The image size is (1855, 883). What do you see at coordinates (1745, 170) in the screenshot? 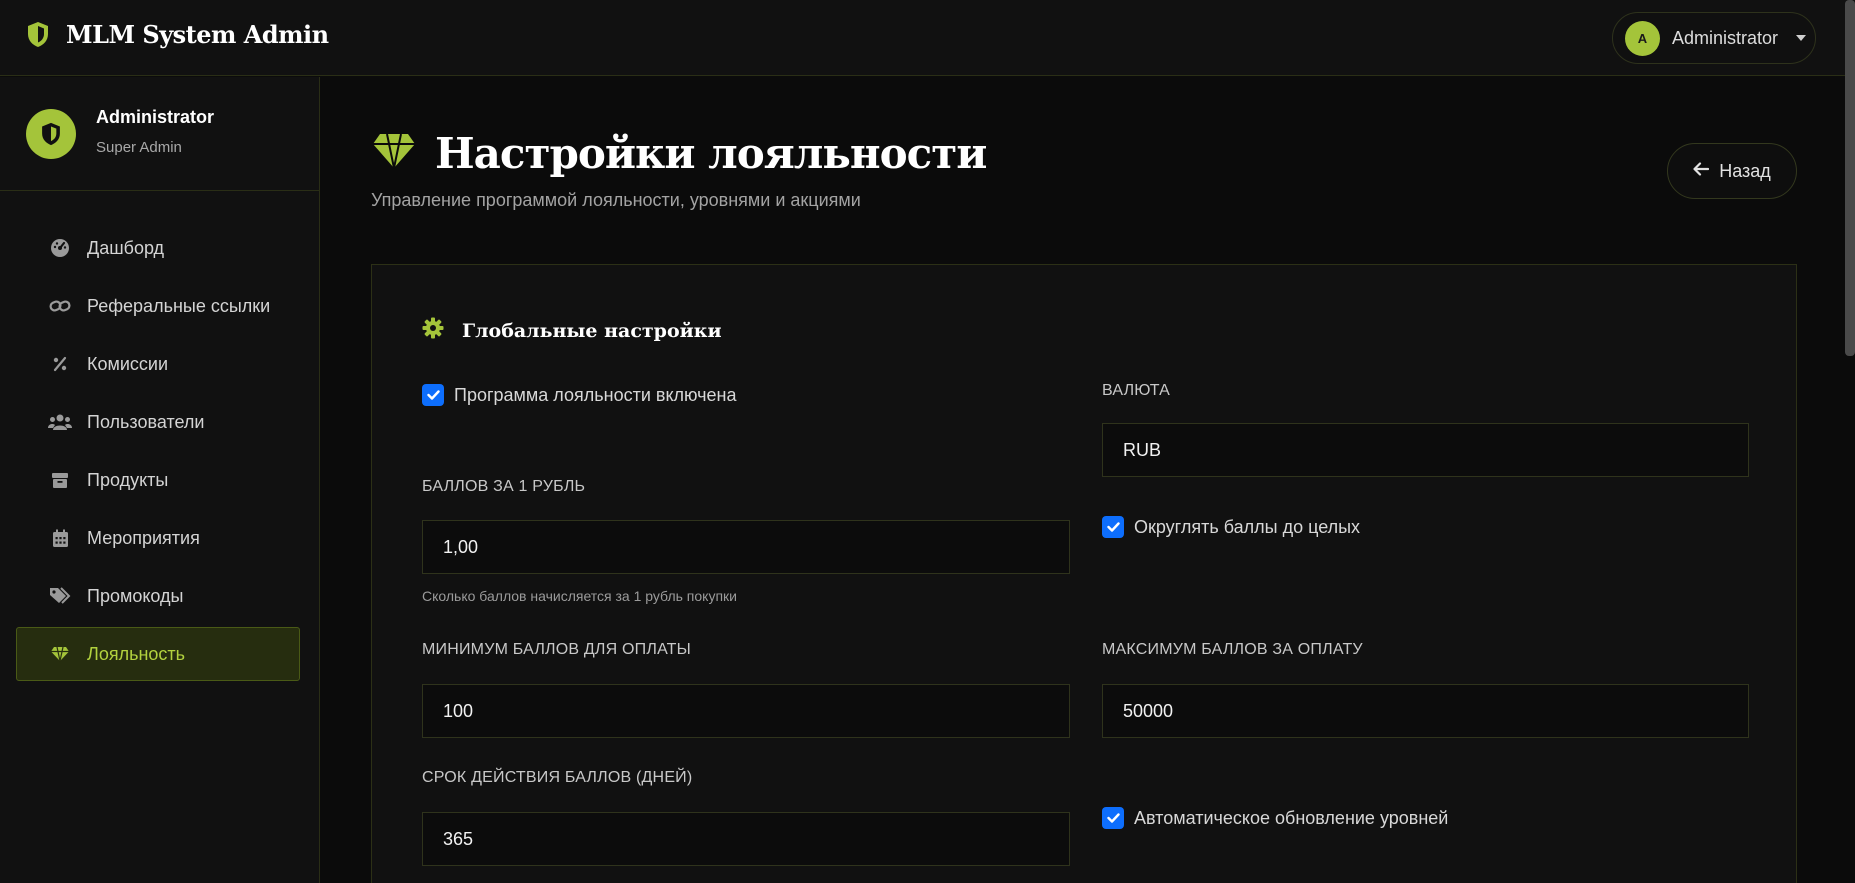
I see `back-button-label: Назад` at bounding box center [1745, 170].